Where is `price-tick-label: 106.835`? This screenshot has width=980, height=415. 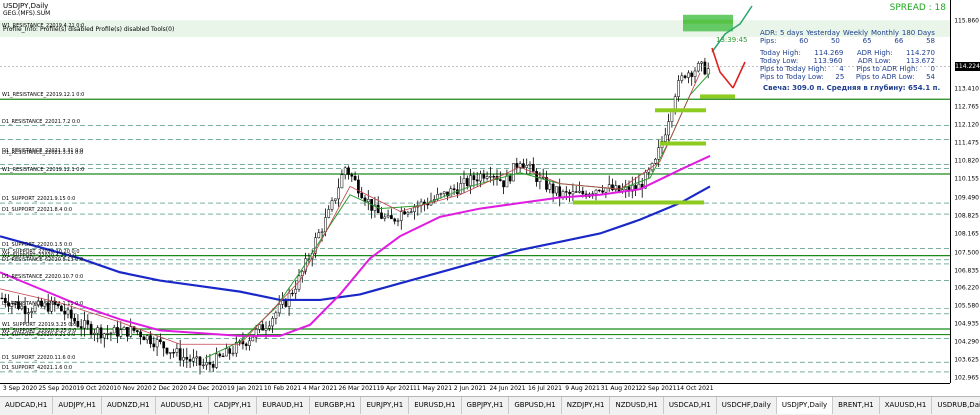 price-tick-label: 106.835 is located at coordinates (966, 271).